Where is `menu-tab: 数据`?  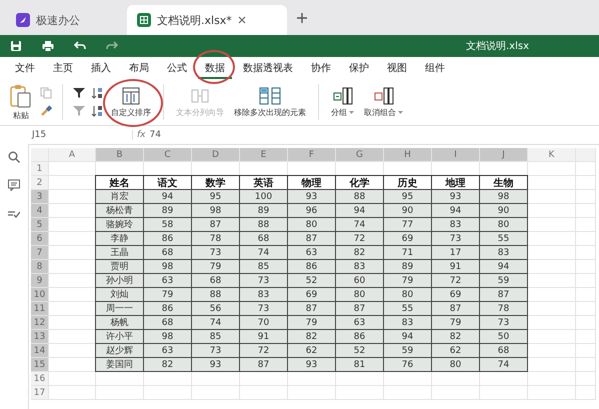 menu-tab: 数据 is located at coordinates (215, 68).